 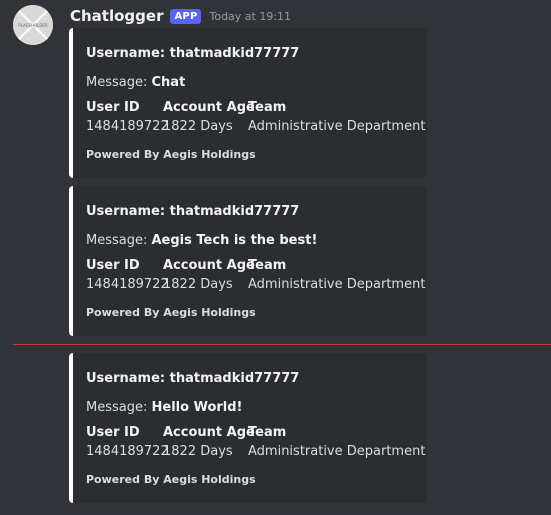 I want to click on avatar-placeholder-text: PLACEHOLDER, so click(x=33, y=25).